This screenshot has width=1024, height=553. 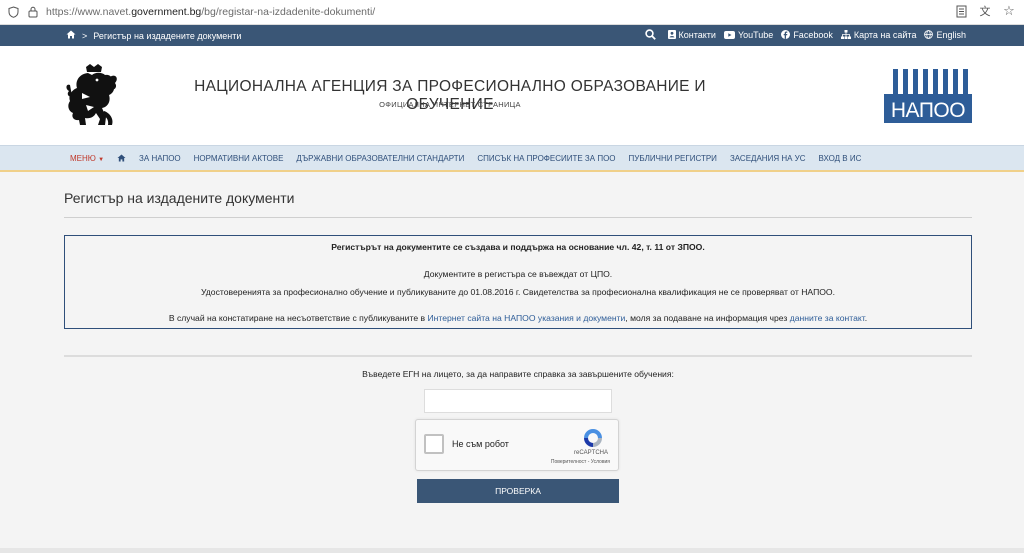 What do you see at coordinates (707, 318) in the screenshot?
I see `info-text-part: , моля за подаване на информация чрез` at bounding box center [707, 318].